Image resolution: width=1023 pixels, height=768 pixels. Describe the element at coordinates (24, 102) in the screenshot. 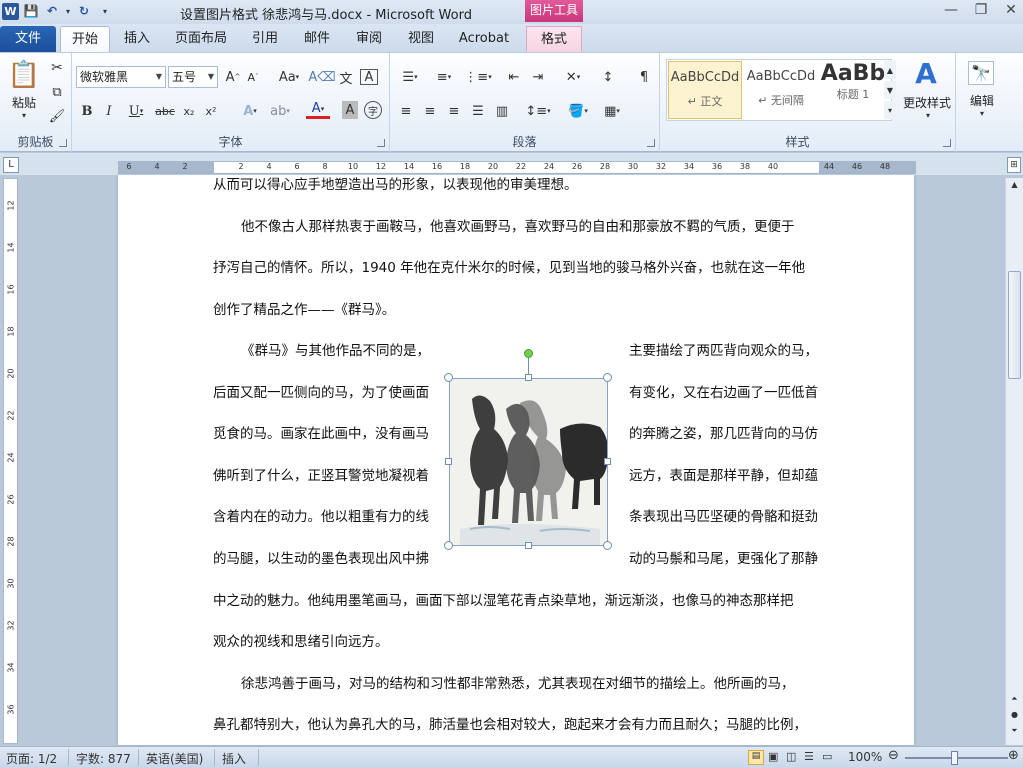

I see `paste-button: 粘贴` at that location.